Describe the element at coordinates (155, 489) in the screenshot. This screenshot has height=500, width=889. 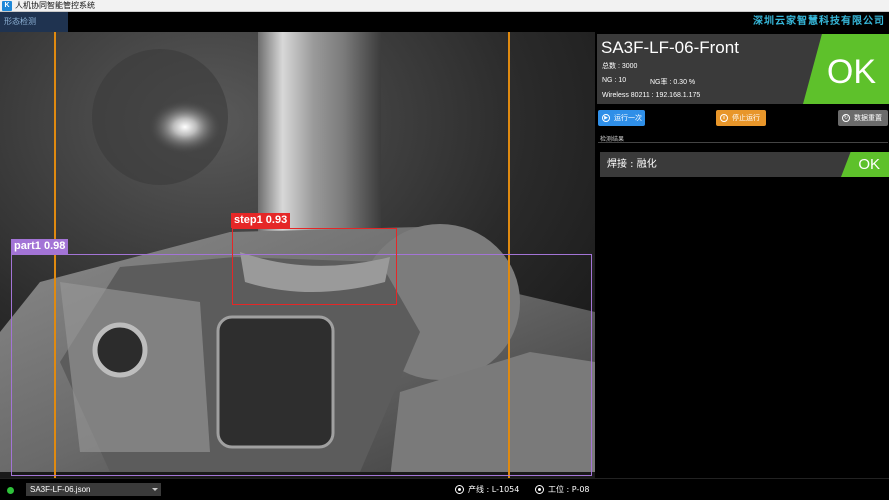
I see `chevron-down-icon` at that location.